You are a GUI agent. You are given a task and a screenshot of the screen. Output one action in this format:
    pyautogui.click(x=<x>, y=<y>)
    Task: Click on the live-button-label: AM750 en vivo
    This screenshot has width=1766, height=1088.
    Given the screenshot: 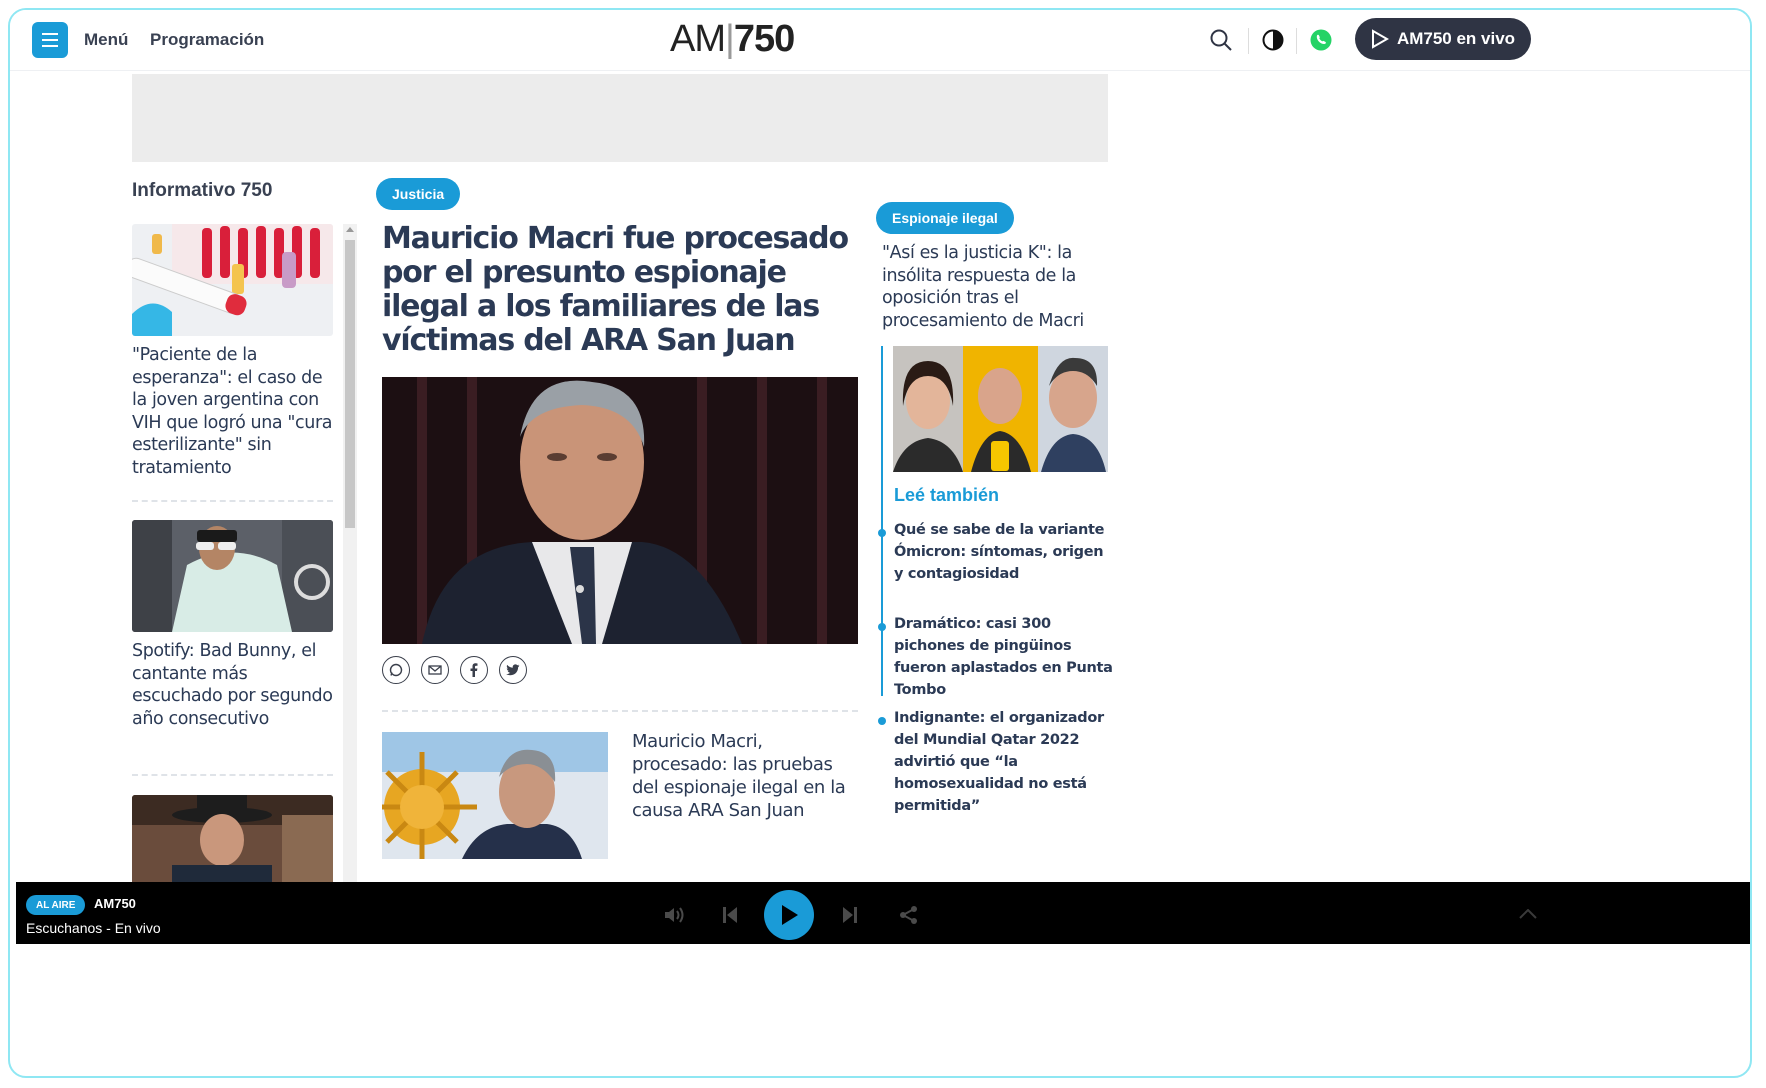 What is the action you would take?
    pyautogui.click(x=1456, y=38)
    